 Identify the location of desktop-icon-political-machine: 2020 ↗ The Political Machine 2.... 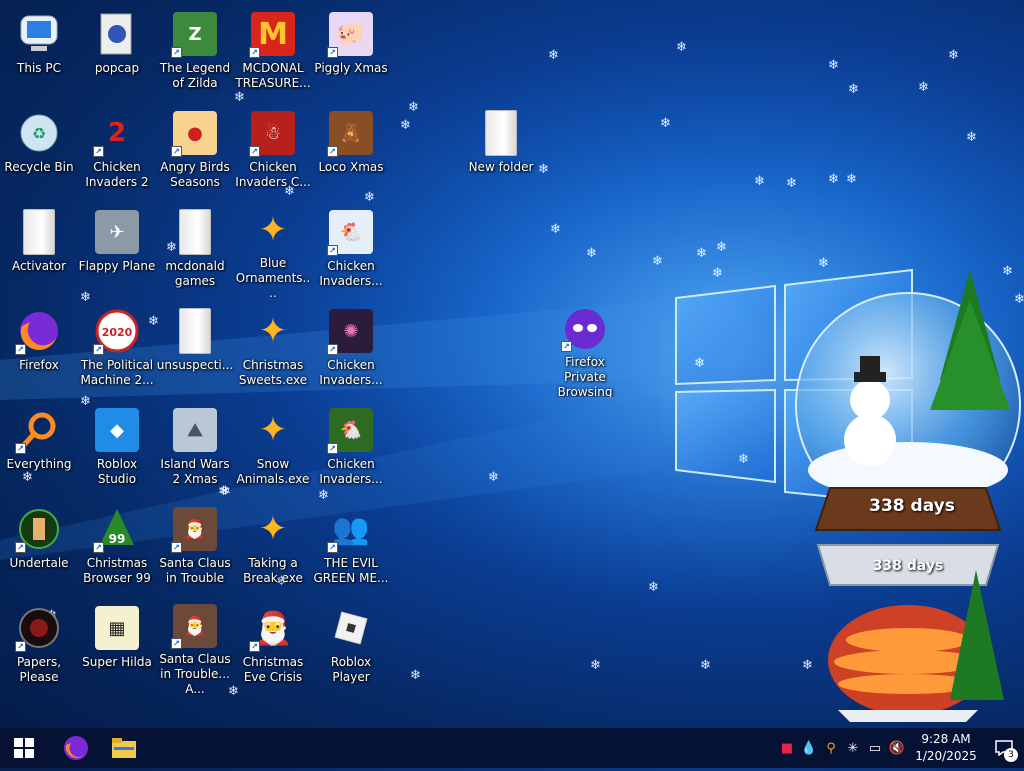
(117, 349).